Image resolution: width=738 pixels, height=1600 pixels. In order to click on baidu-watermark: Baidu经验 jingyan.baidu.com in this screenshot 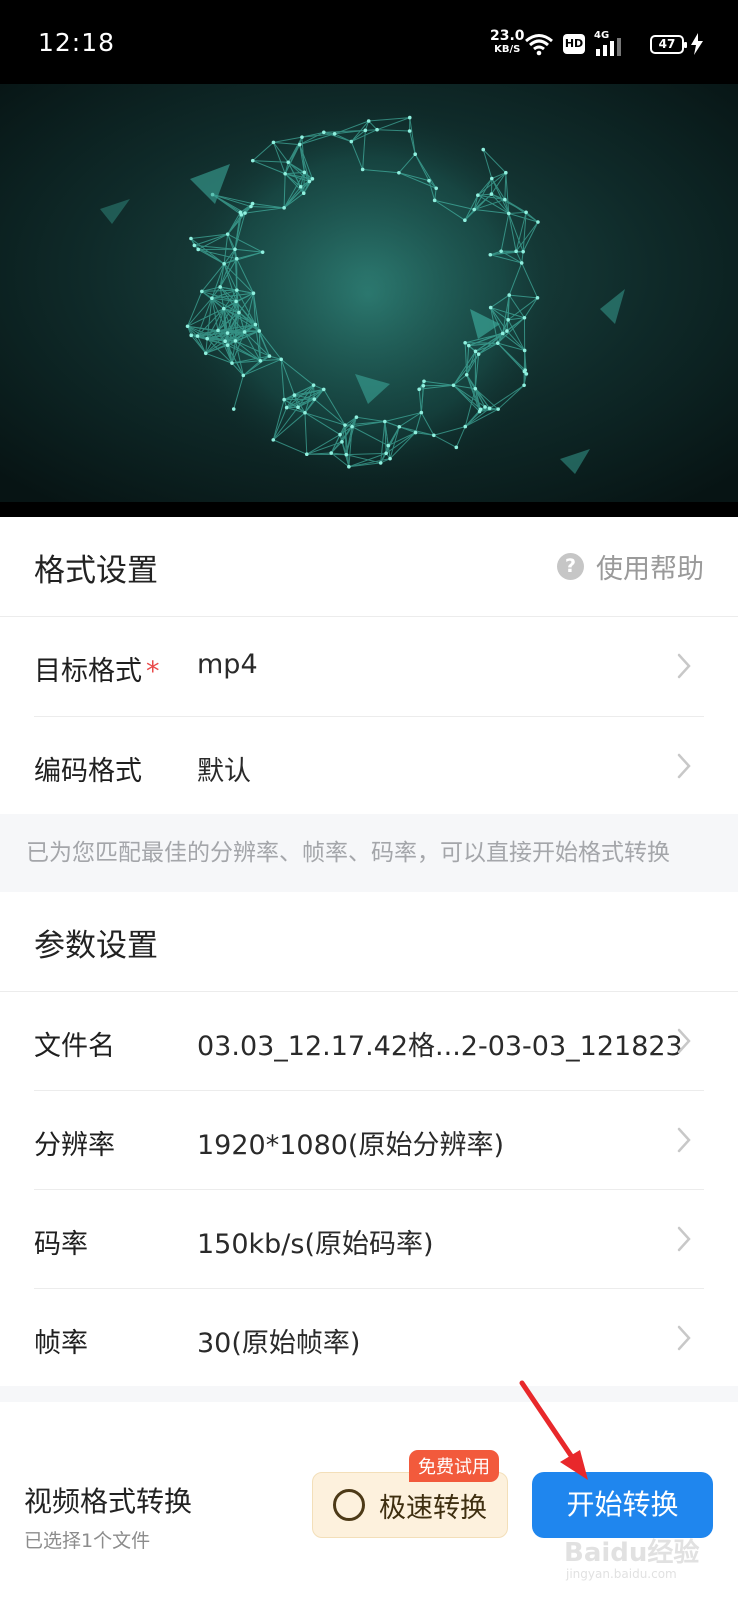, I will do `click(631, 1556)`.